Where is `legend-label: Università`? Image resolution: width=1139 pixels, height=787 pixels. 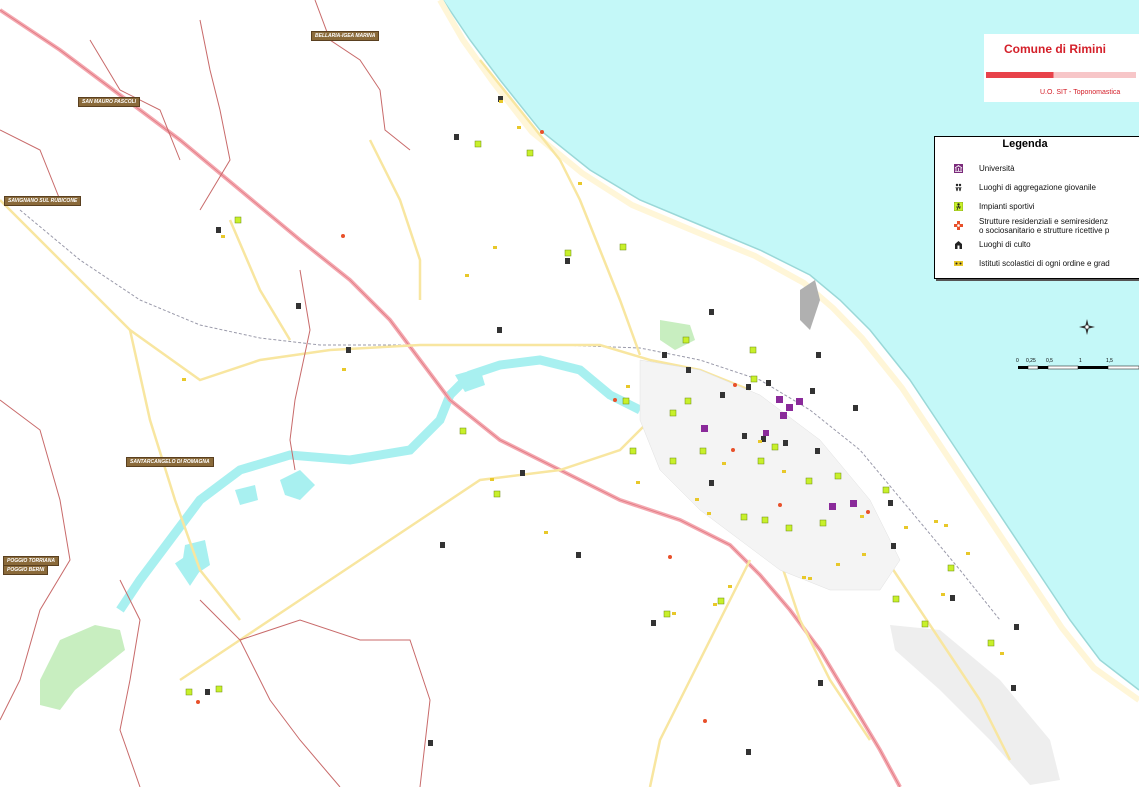 legend-label: Università is located at coordinates (997, 168).